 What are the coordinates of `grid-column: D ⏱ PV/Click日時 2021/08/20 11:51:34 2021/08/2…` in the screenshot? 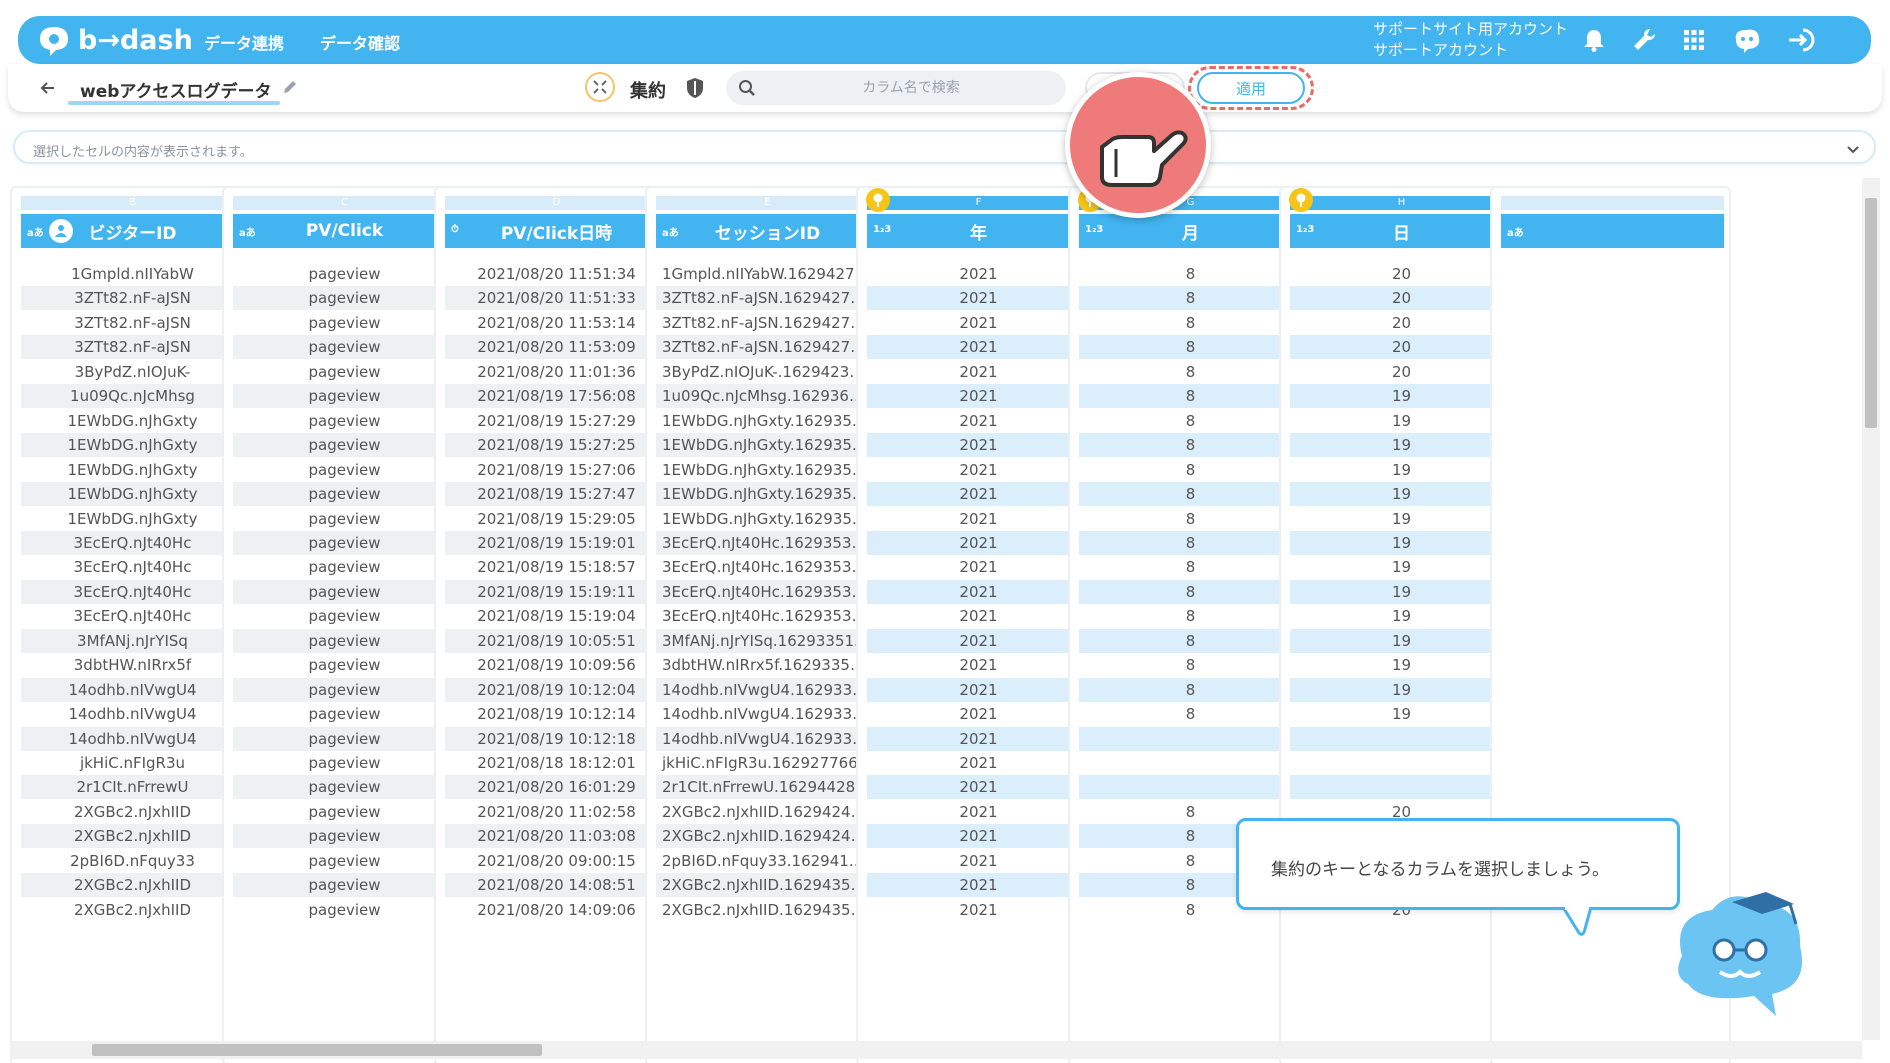 It's located at (554, 624).